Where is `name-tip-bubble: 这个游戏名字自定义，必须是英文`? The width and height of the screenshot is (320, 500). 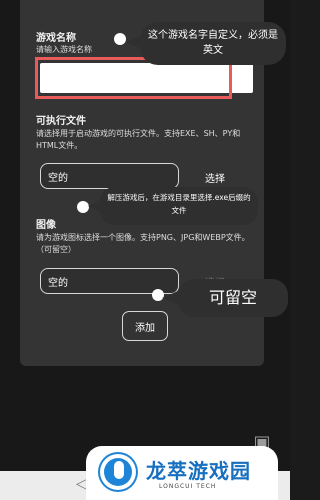
name-tip-bubble: 这个游戏名字自定义，必须是英文 is located at coordinates (206, 43).